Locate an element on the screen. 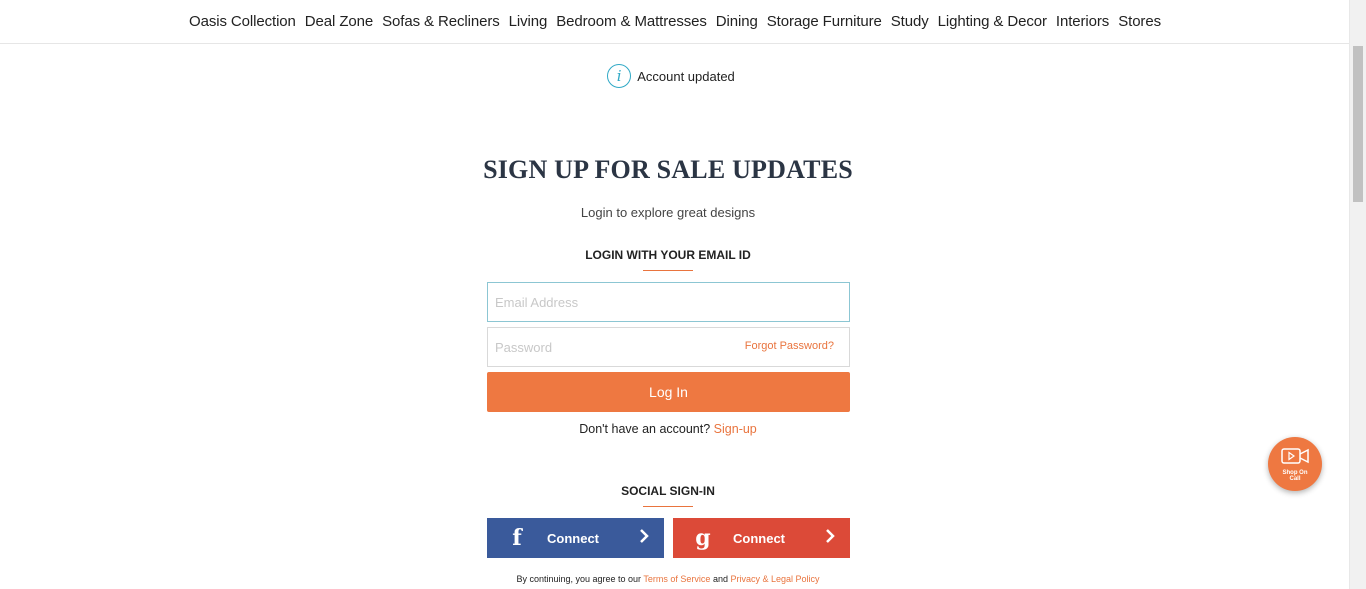  facebook-icon: f is located at coordinates (517, 538).